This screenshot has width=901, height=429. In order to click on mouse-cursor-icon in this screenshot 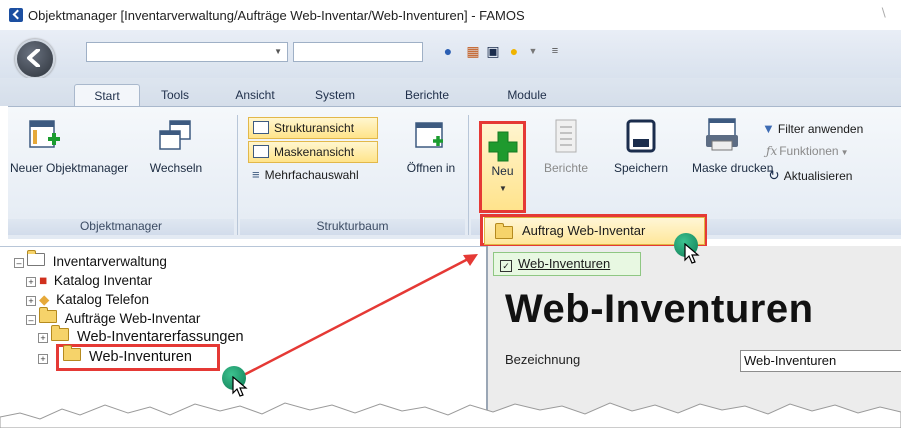, I will do `click(692, 253)`.